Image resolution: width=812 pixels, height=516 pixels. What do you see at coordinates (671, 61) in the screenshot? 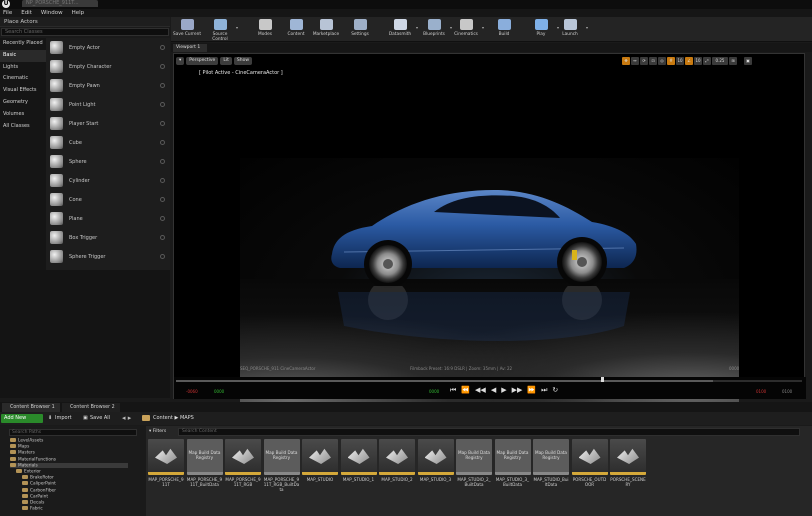
I see `grid-snap-icon: #` at bounding box center [671, 61].